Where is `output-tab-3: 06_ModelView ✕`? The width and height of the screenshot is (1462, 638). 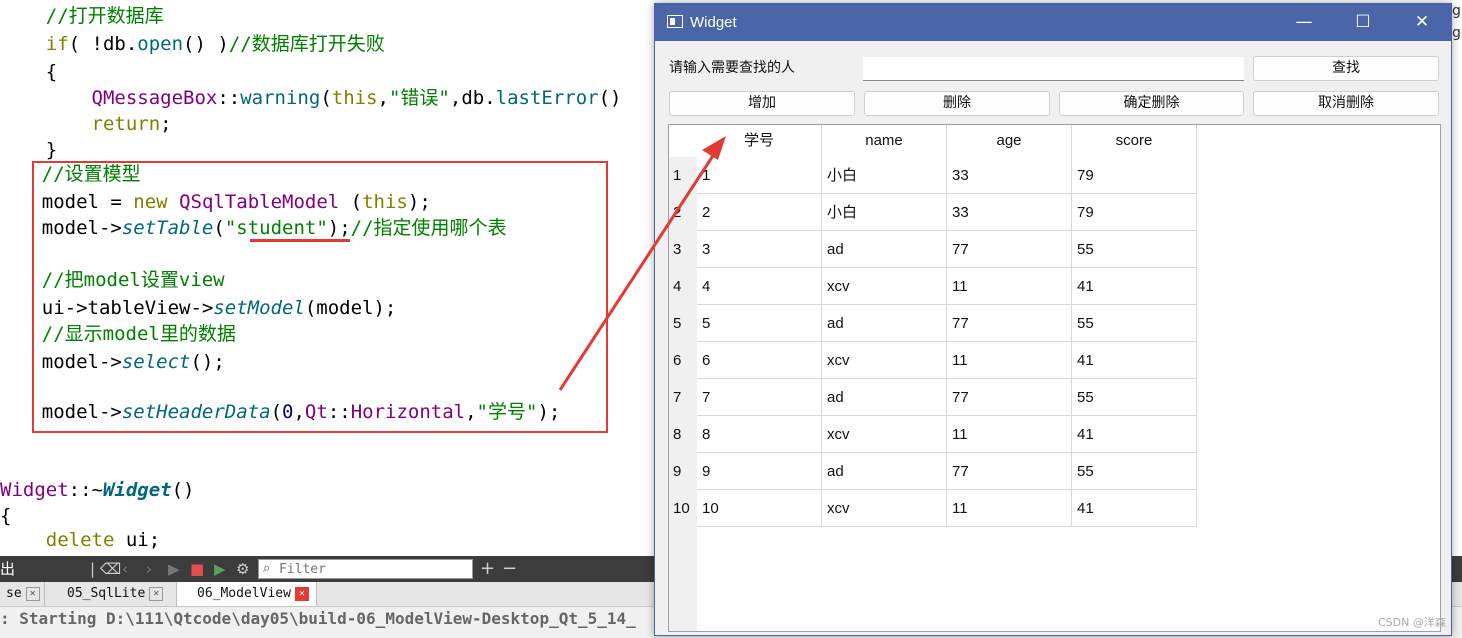
output-tab-3: 06_ModelView ✕ is located at coordinates (247, 594).